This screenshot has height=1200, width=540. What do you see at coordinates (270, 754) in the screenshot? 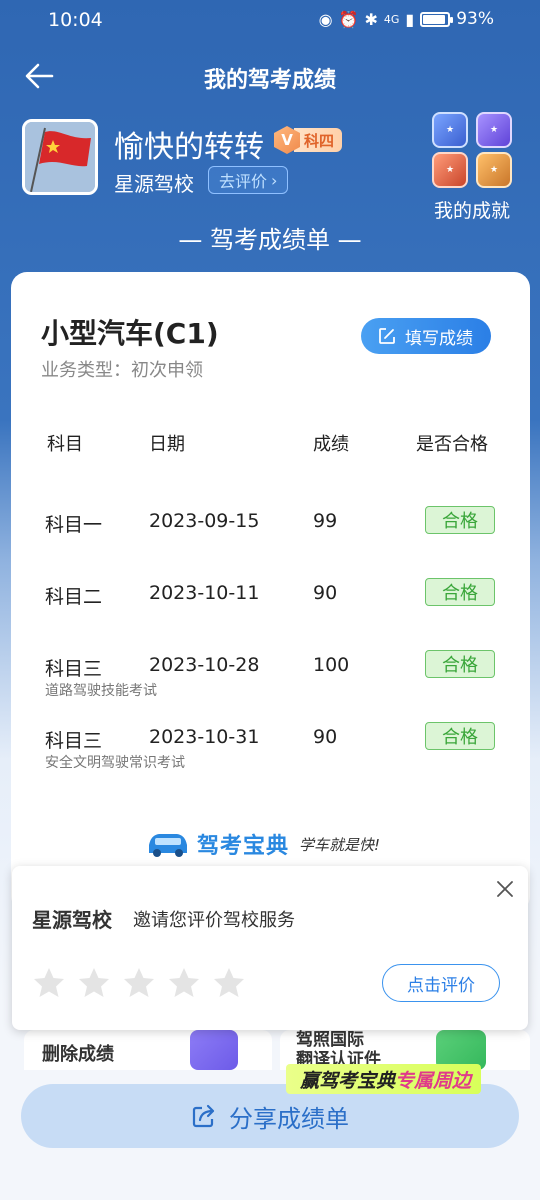
I see `table-row: 科目三 2023-10-31 90 合格 安全文明驾驶常识考试` at bounding box center [270, 754].